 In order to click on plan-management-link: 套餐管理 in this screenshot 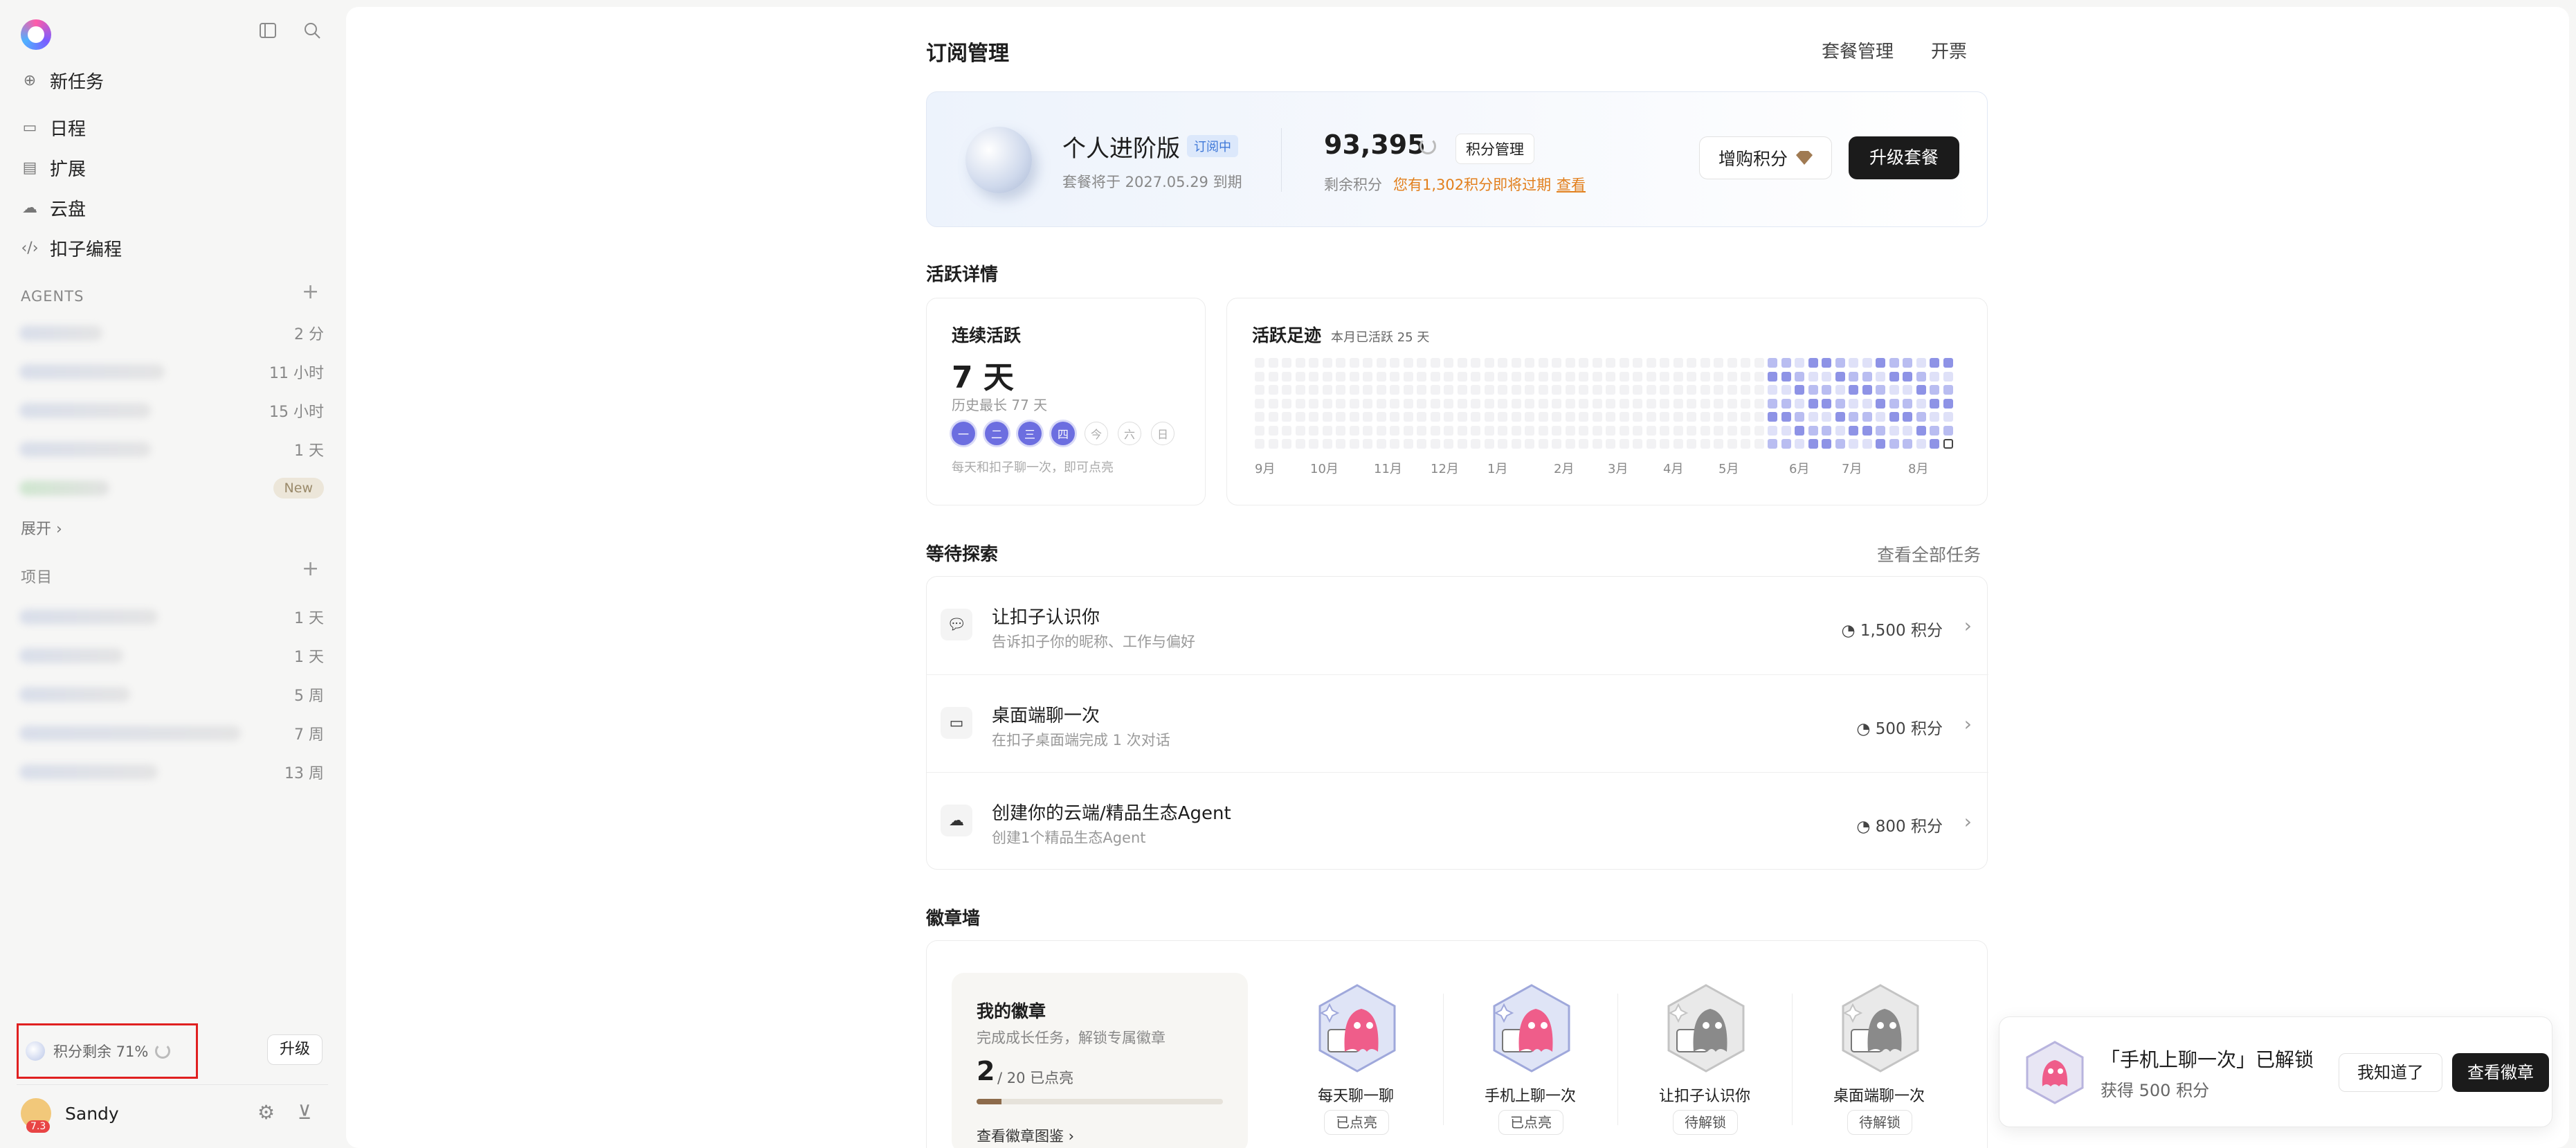, I will do `click(1858, 50)`.